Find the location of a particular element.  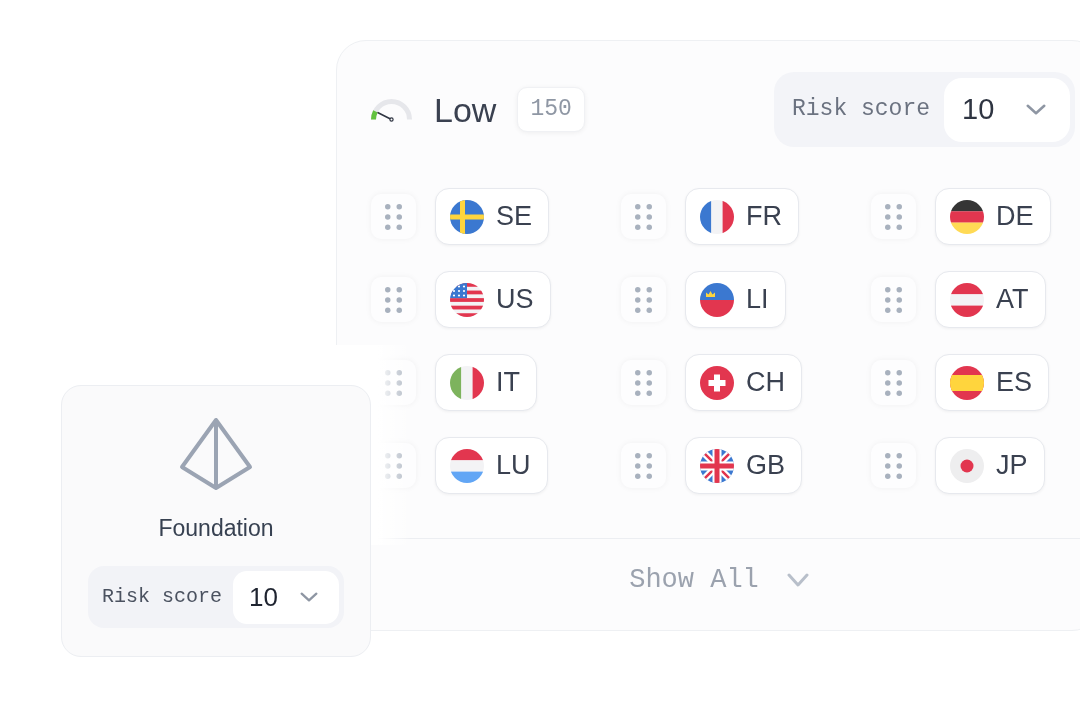

country-chip: ES is located at coordinates (992, 382).